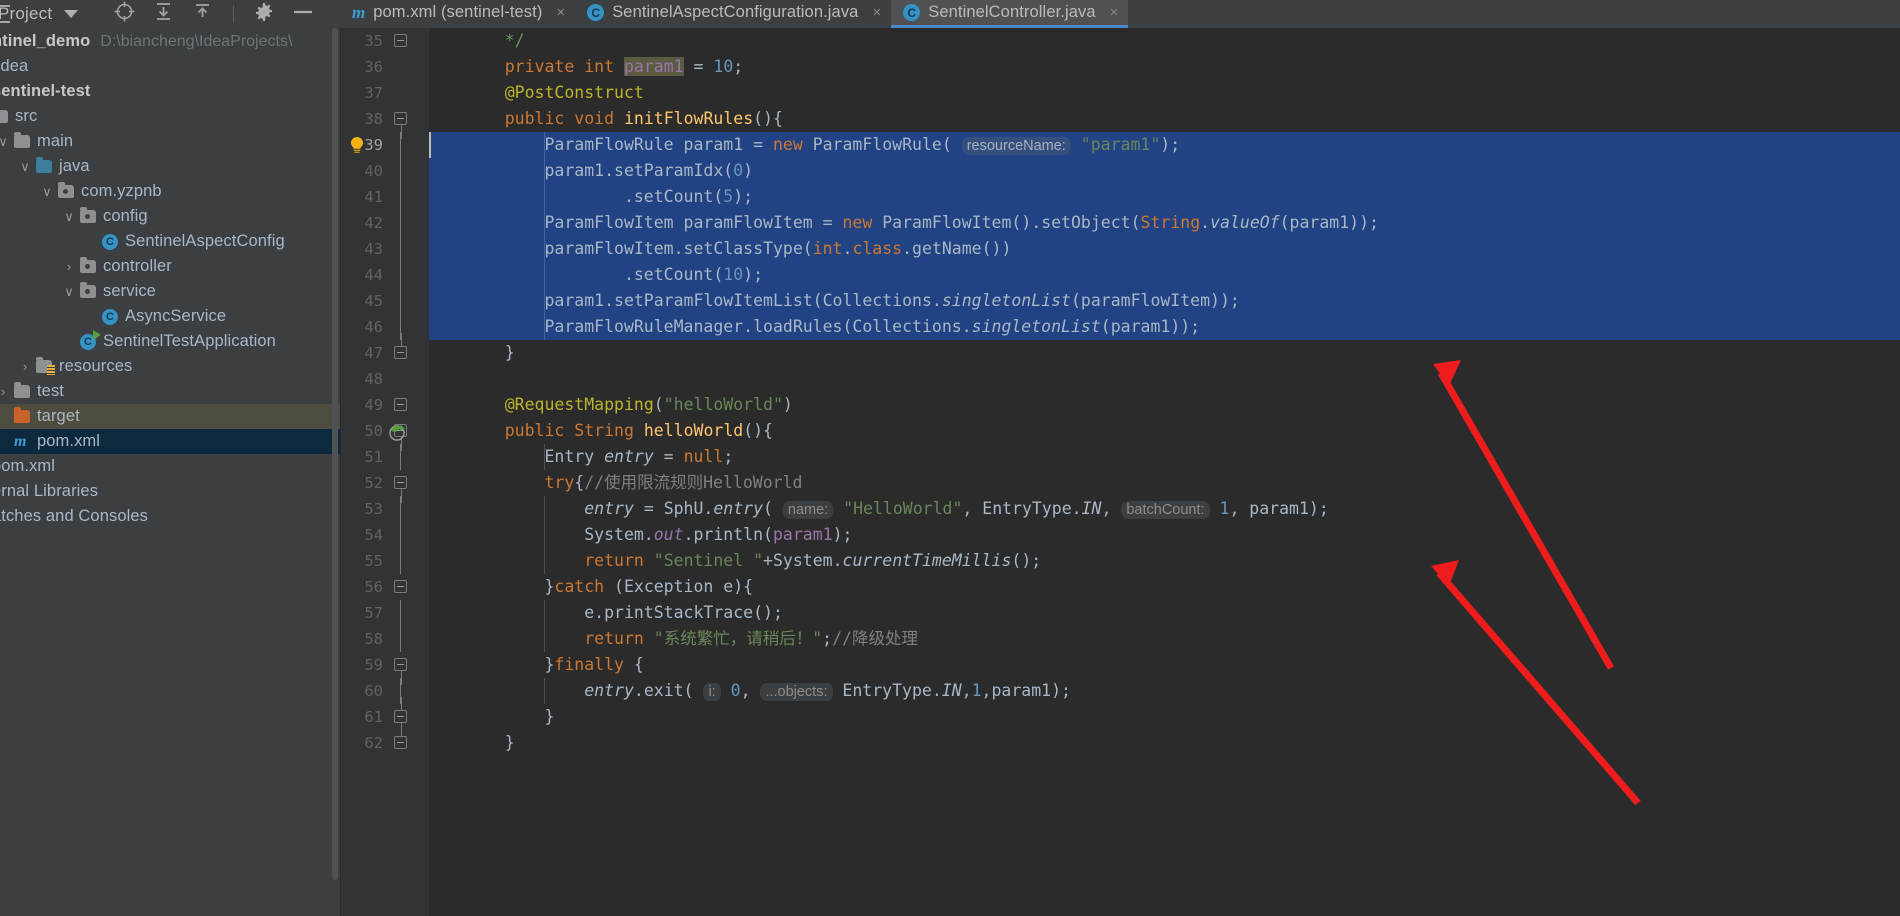 This screenshot has height=916, width=1900. What do you see at coordinates (385, 145) in the screenshot?
I see `editor-gutter-row: 39` at bounding box center [385, 145].